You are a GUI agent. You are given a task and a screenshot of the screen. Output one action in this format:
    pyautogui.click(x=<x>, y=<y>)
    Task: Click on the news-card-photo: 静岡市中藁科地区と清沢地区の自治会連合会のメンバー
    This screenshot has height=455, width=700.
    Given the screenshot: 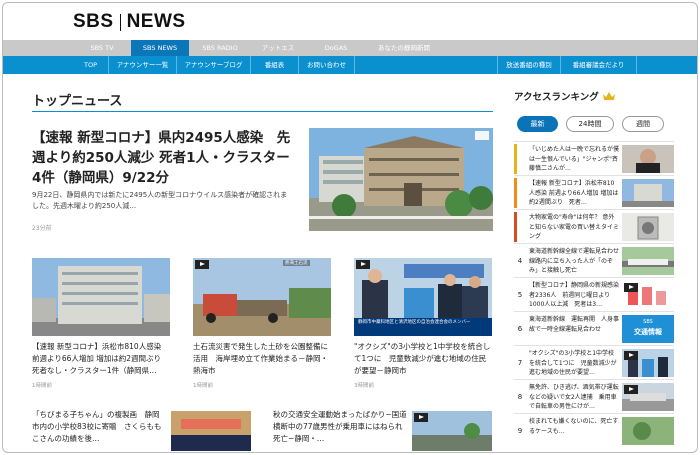 What is the action you would take?
    pyautogui.click(x=423, y=297)
    